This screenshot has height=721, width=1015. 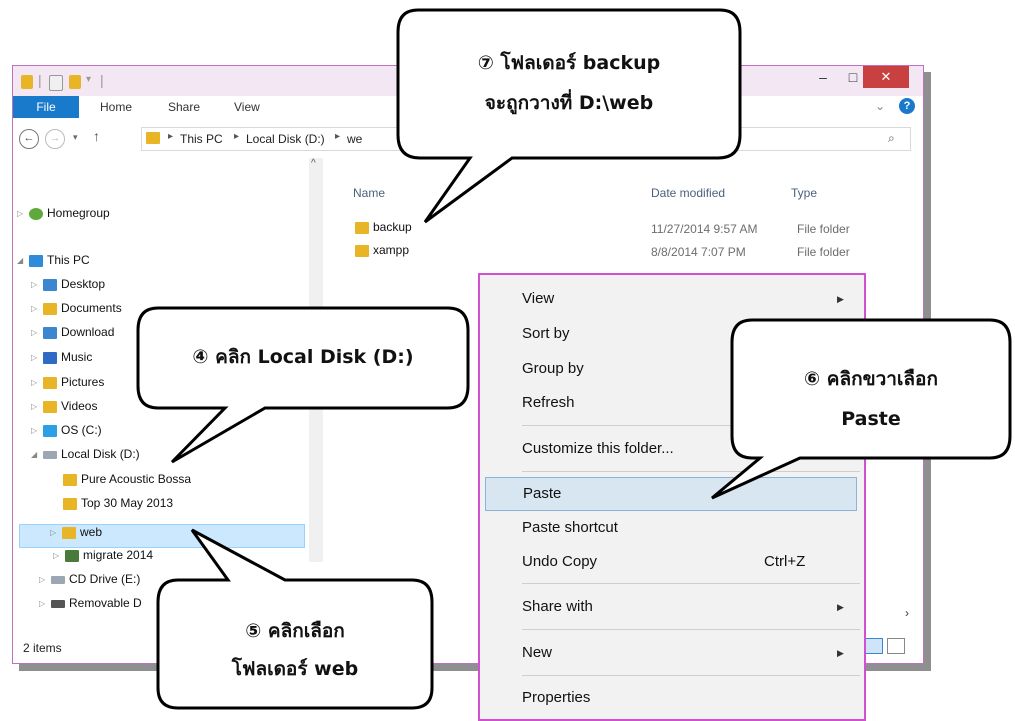 I want to click on large-icons-view-icon, so click(x=896, y=646).